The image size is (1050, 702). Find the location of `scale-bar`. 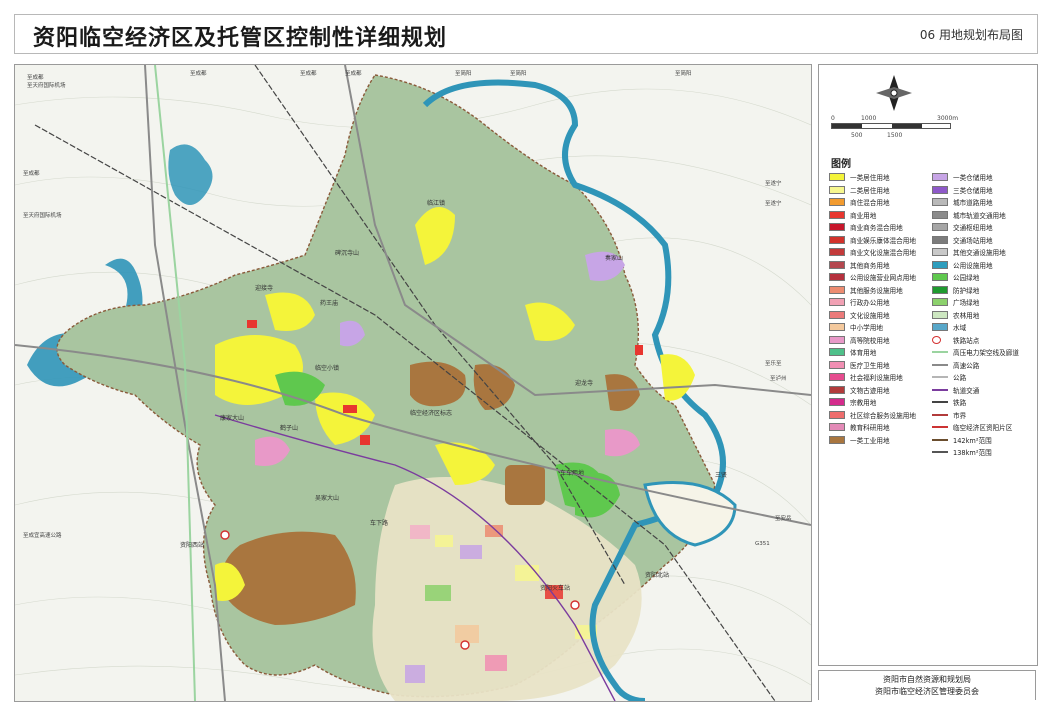

scale-bar is located at coordinates (891, 126).